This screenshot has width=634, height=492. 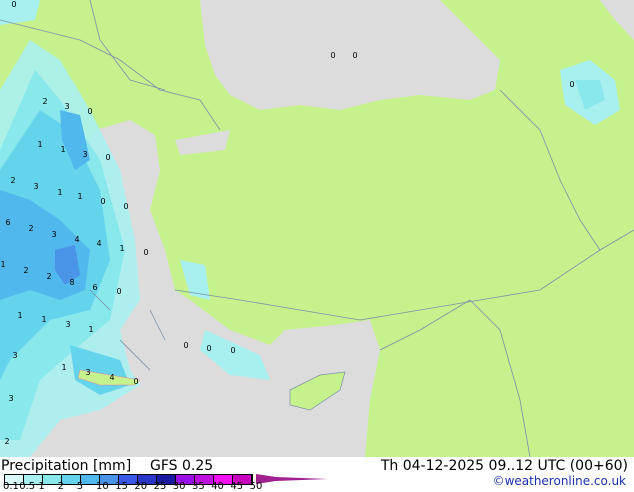 I want to click on credit-link: ©weatheronline.co.uk, so click(x=559, y=481).